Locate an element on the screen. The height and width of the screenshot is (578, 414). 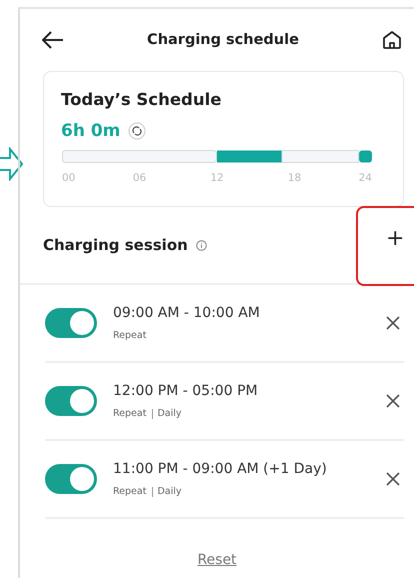
section-title: Charging session is located at coordinates (115, 245).